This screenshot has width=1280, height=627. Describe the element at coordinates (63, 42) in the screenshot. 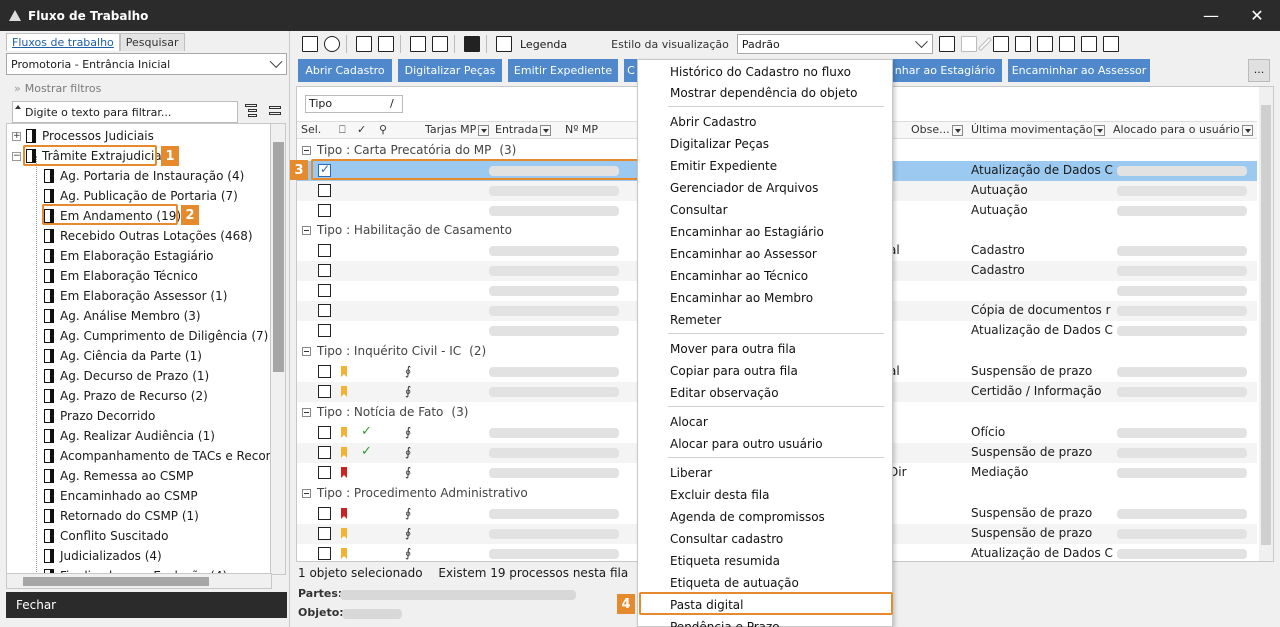

I see `tab-fluxos: Fluxos de trabalho` at that location.